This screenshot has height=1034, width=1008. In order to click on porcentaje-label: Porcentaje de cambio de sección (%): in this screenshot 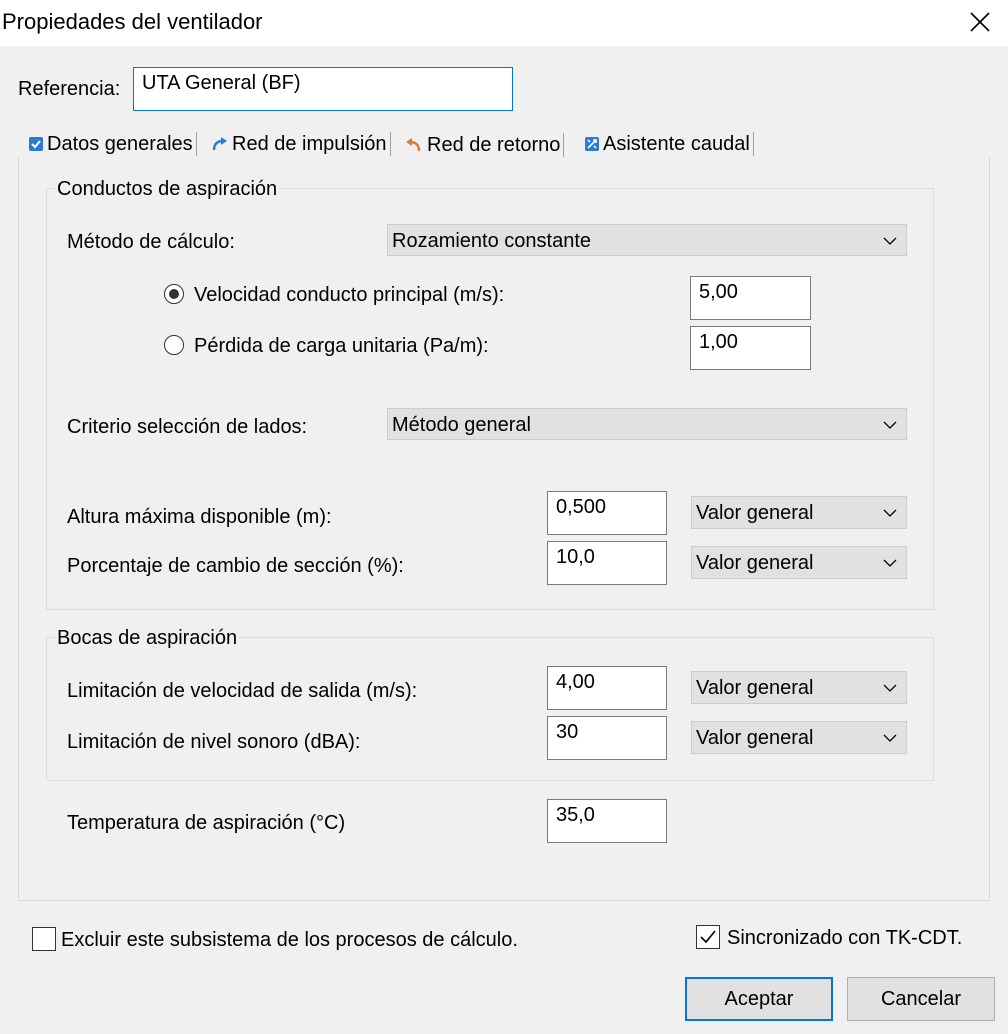, I will do `click(235, 566)`.